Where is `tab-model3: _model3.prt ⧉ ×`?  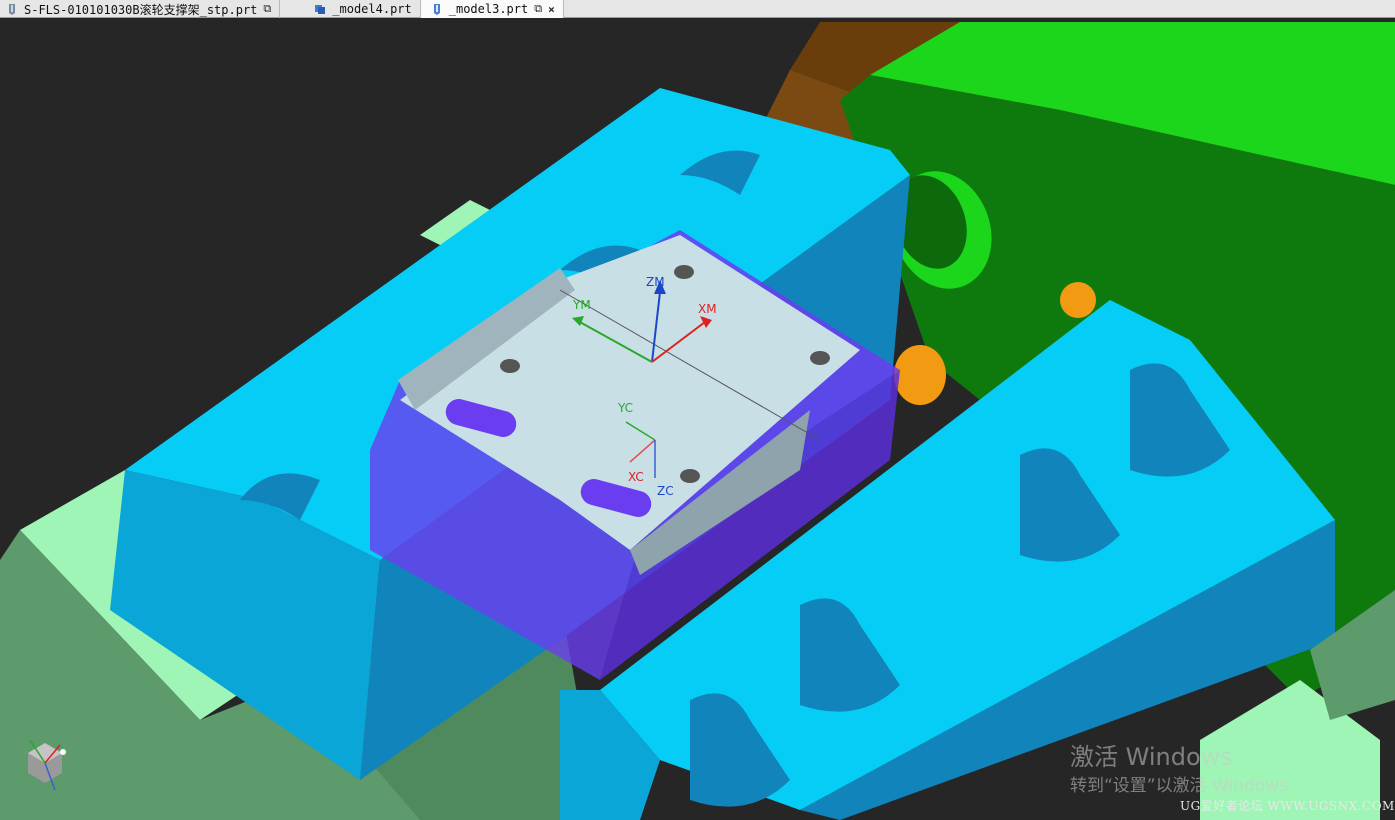 tab-model3: _model3.prt ⧉ × is located at coordinates (492, 9).